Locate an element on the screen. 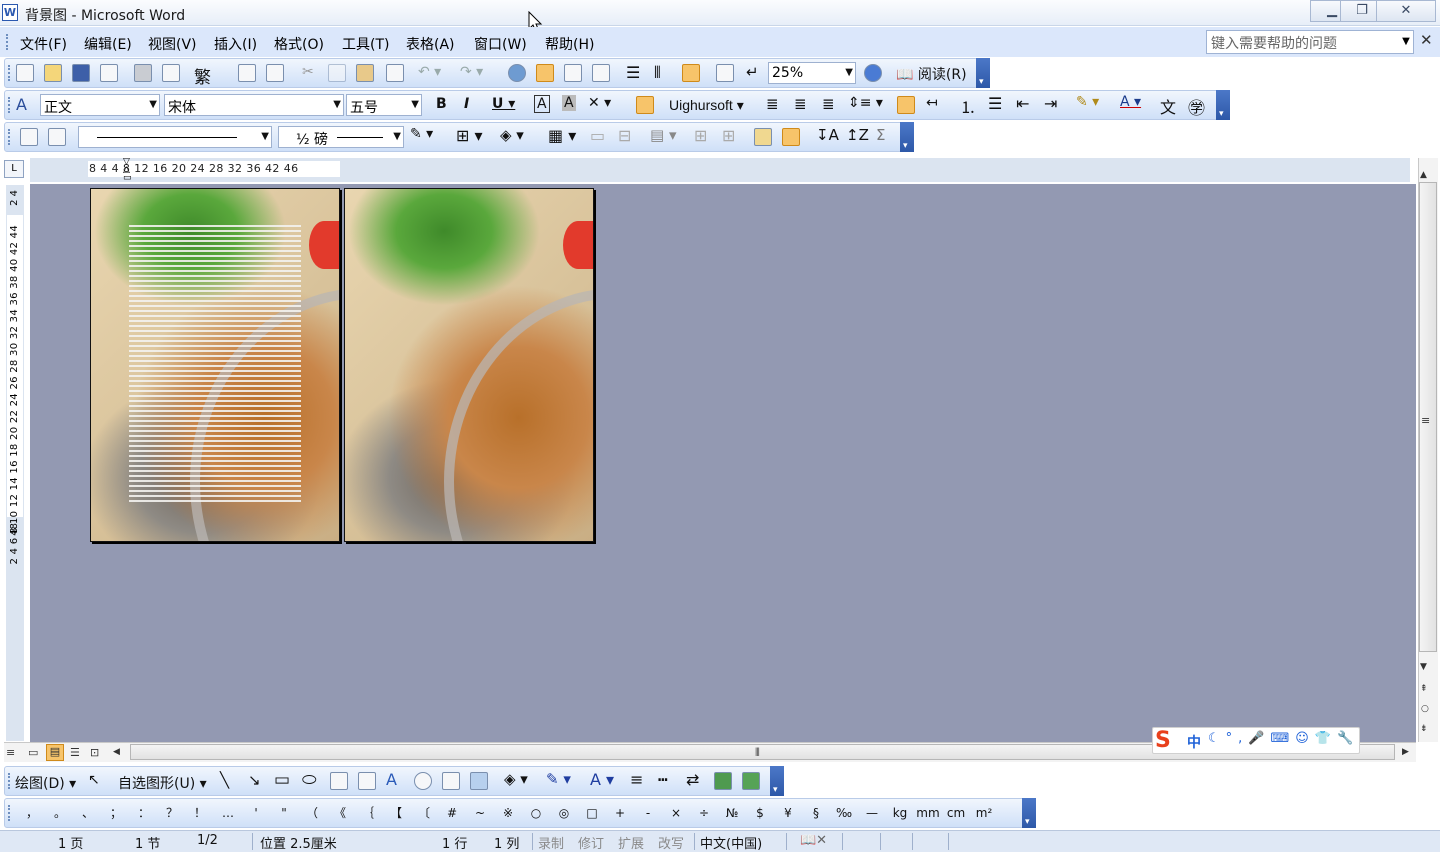  3d-icon is located at coordinates (751, 781).